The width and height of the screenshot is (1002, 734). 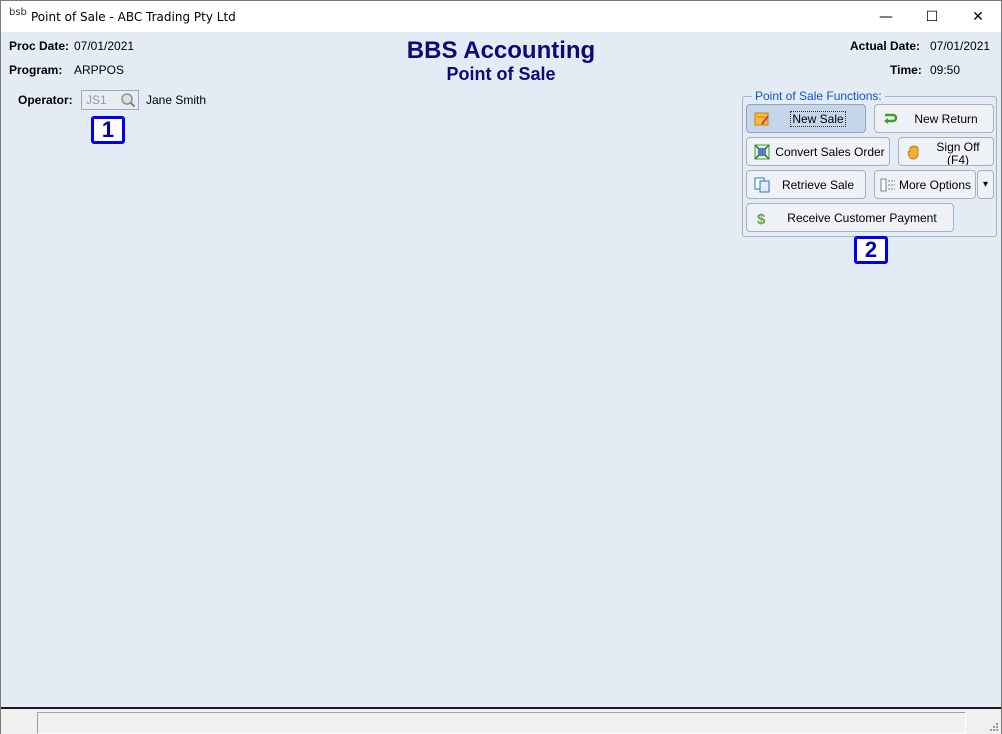 I want to click on more-options-button: More Options, so click(x=925, y=184).